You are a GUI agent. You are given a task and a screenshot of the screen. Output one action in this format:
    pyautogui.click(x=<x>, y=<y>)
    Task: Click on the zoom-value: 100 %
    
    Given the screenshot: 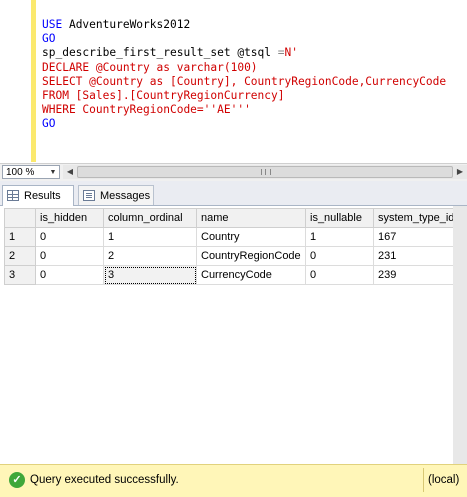 What is the action you would take?
    pyautogui.click(x=20, y=172)
    